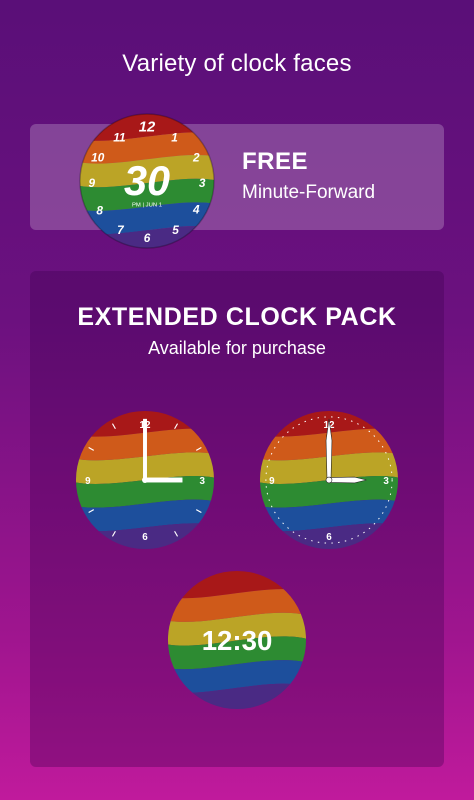  What do you see at coordinates (175, 230) in the screenshot?
I see `numeral-5: 5` at bounding box center [175, 230].